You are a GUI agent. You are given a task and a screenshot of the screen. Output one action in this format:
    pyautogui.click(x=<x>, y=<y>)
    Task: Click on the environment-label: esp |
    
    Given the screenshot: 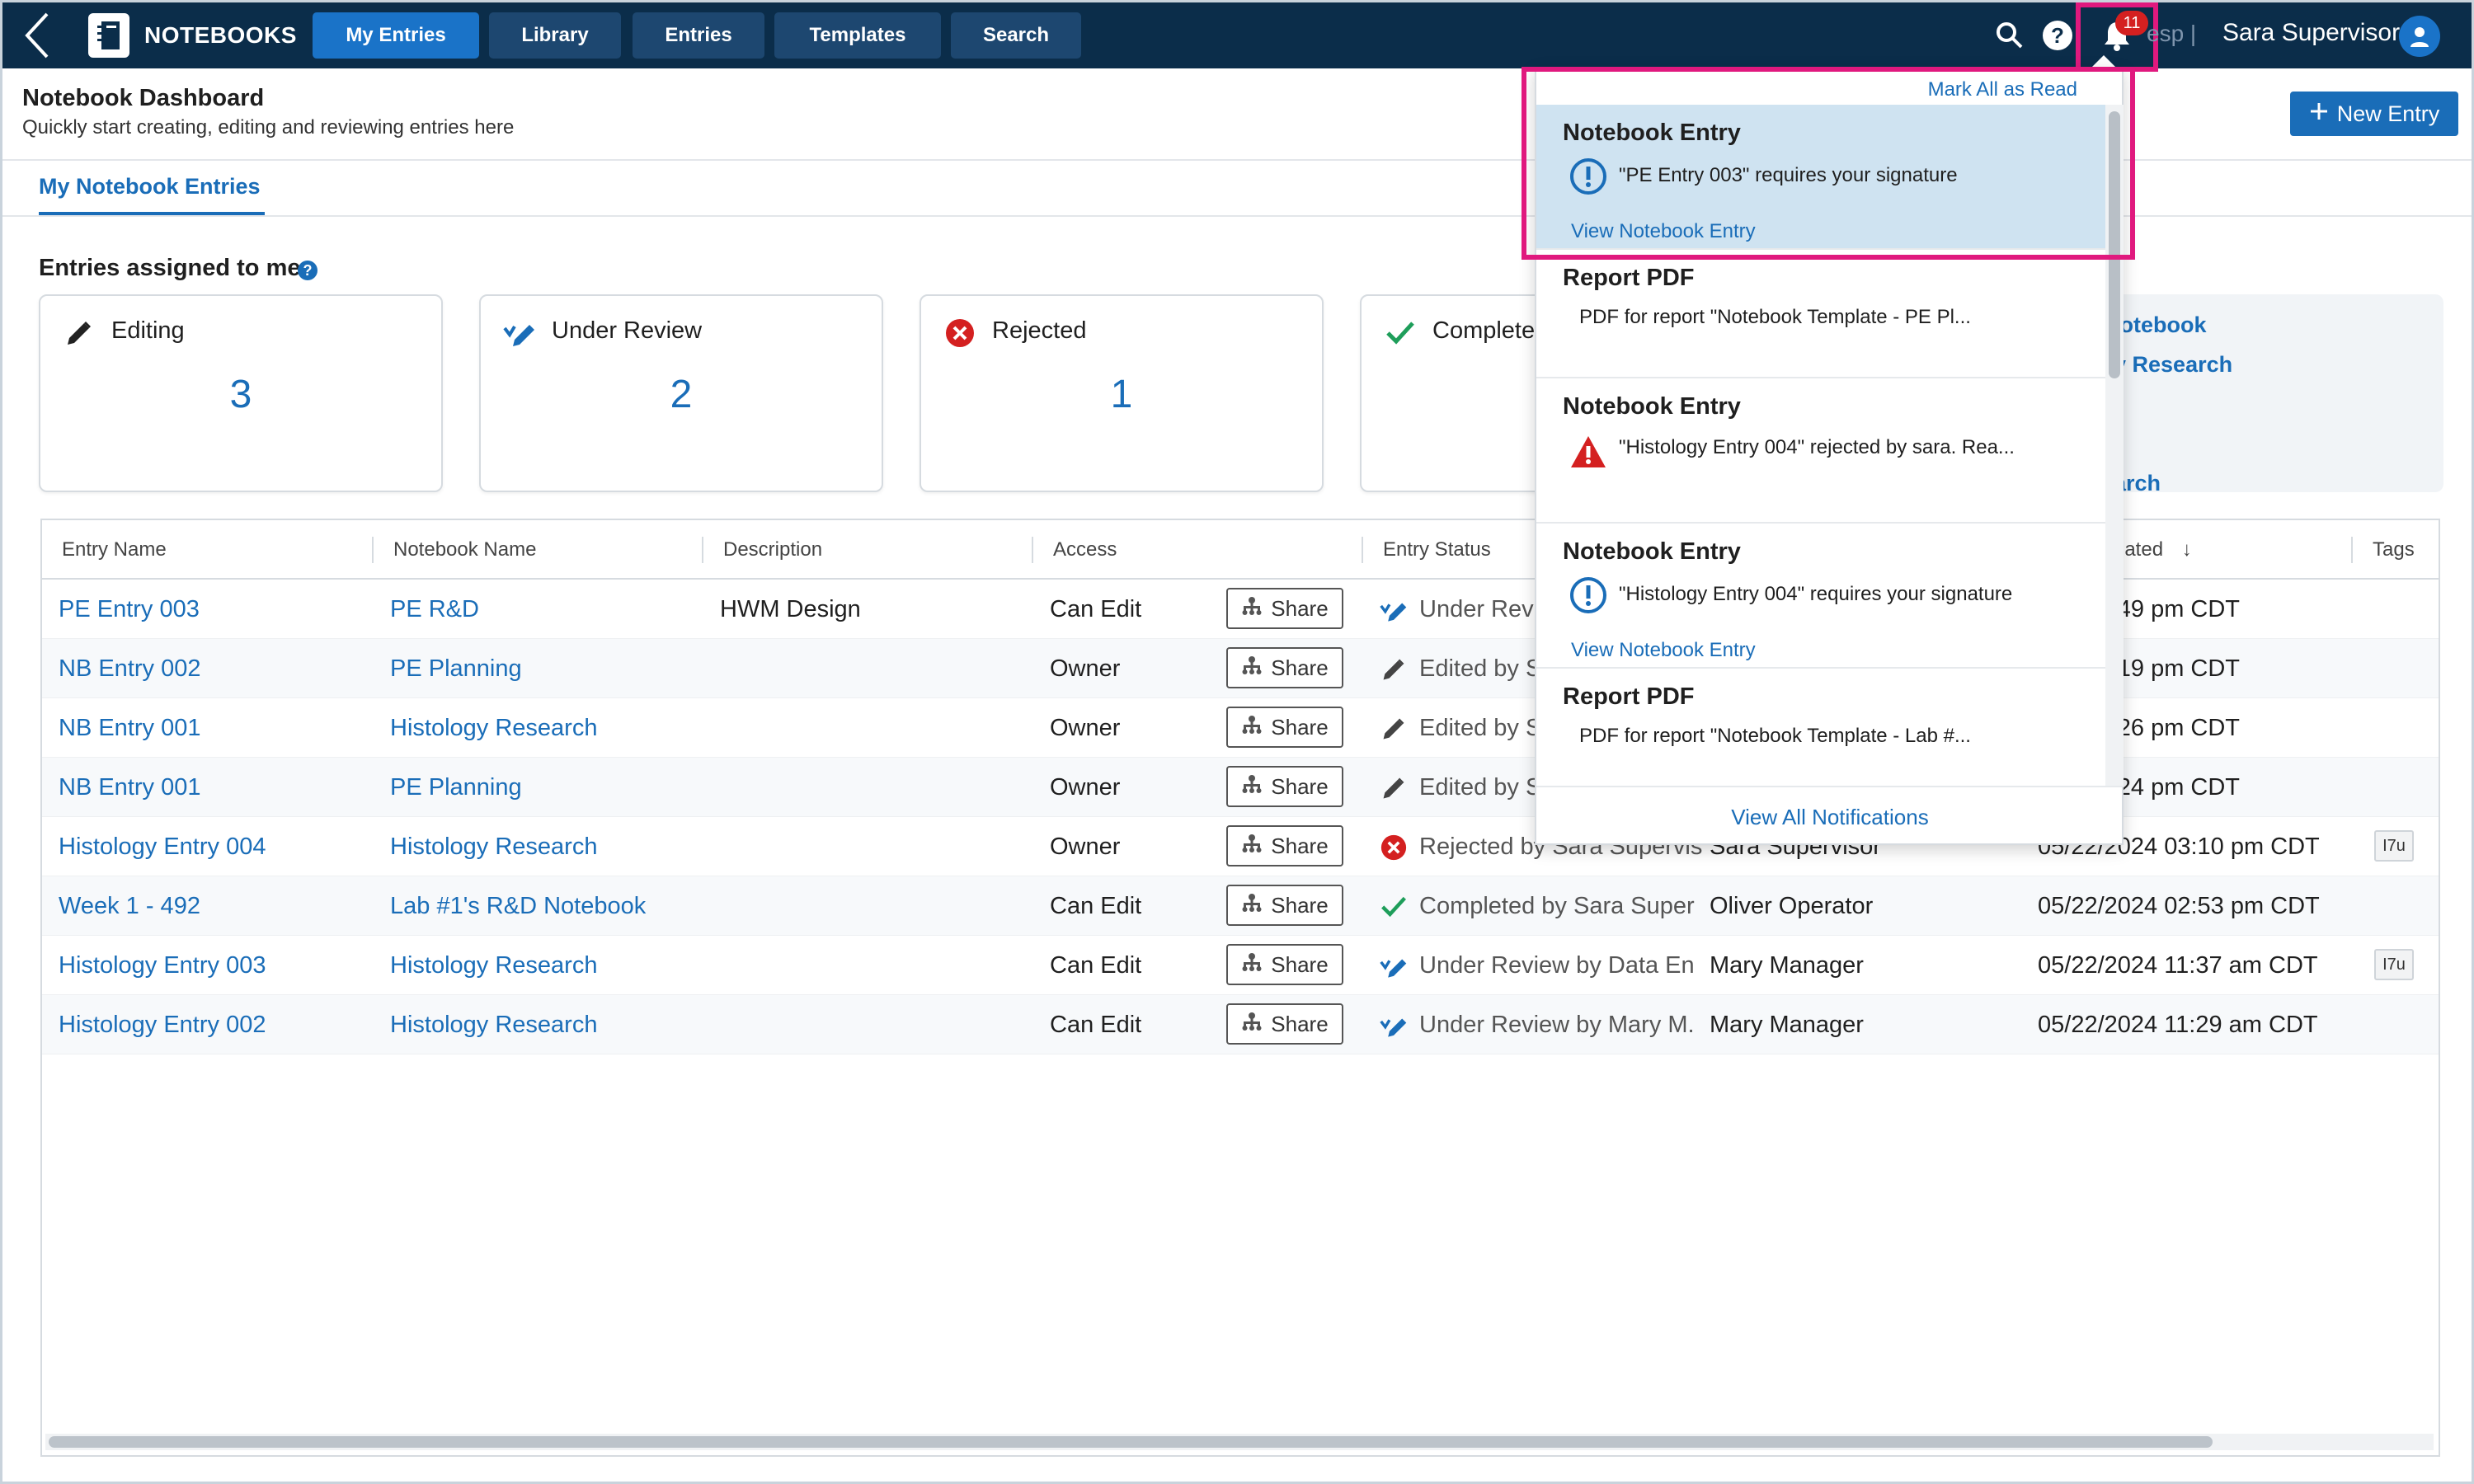 What is the action you would take?
    pyautogui.click(x=2172, y=33)
    